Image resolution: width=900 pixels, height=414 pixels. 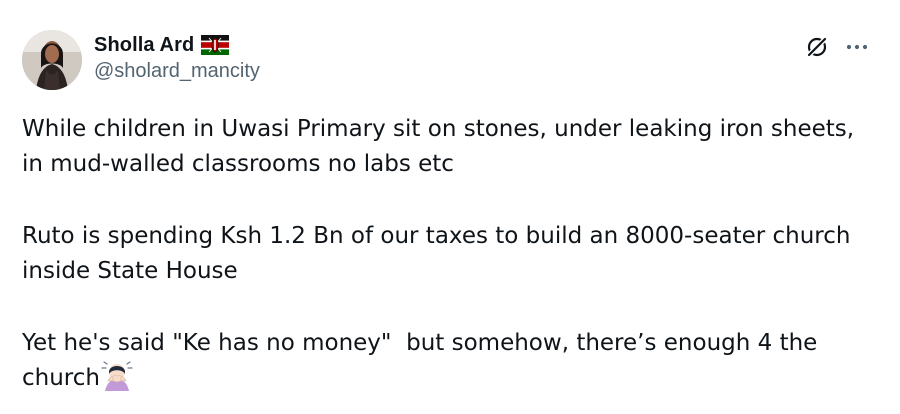 I want to click on grok-icon, so click(x=817, y=47).